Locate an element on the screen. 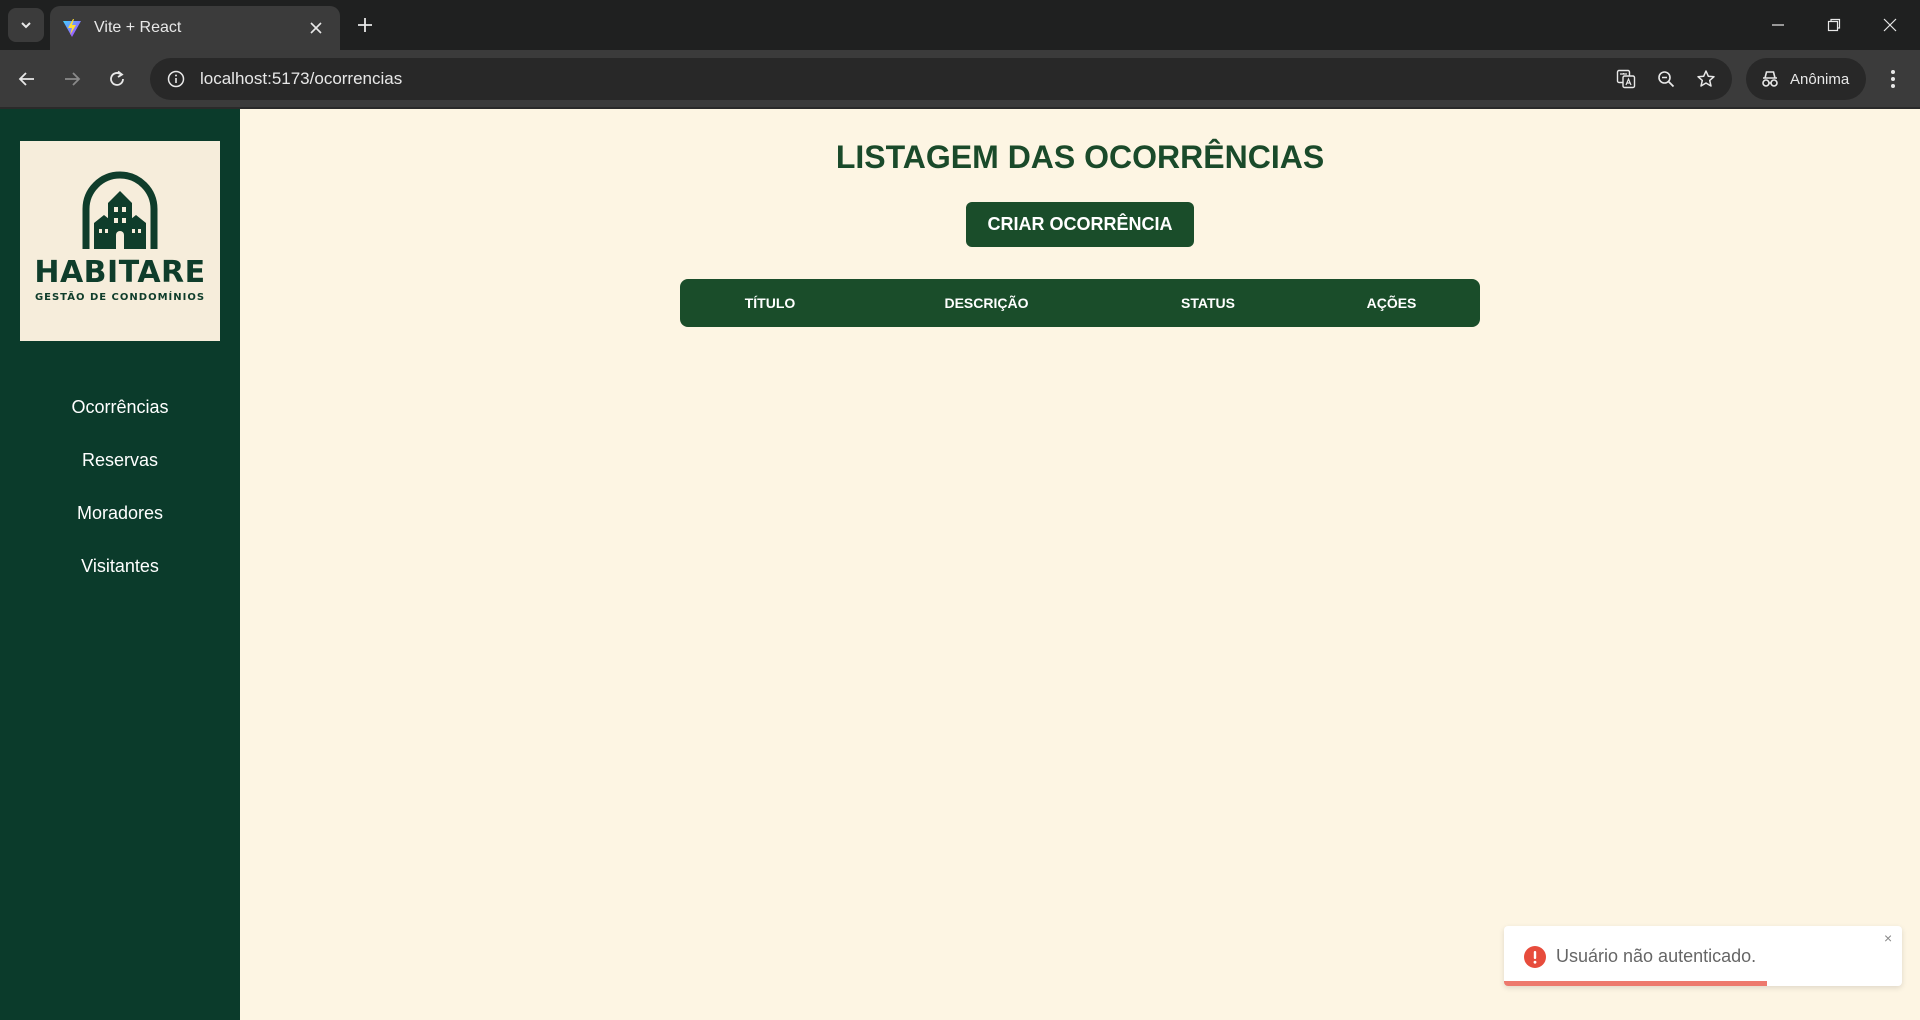  more-vertical-icon is located at coordinates (1893, 79).